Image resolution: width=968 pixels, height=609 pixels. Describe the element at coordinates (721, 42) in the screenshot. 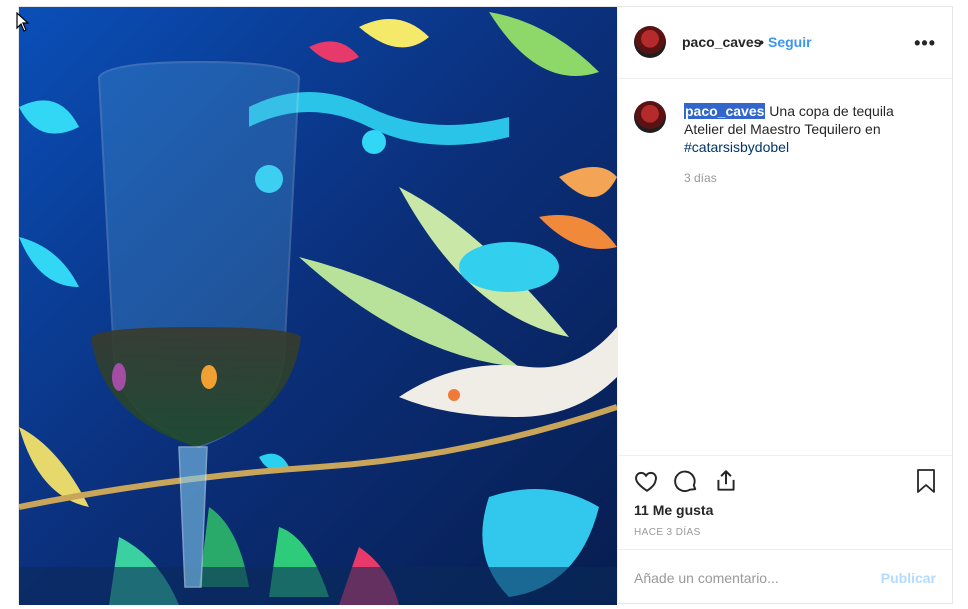

I see `username-link: paco_caves` at that location.